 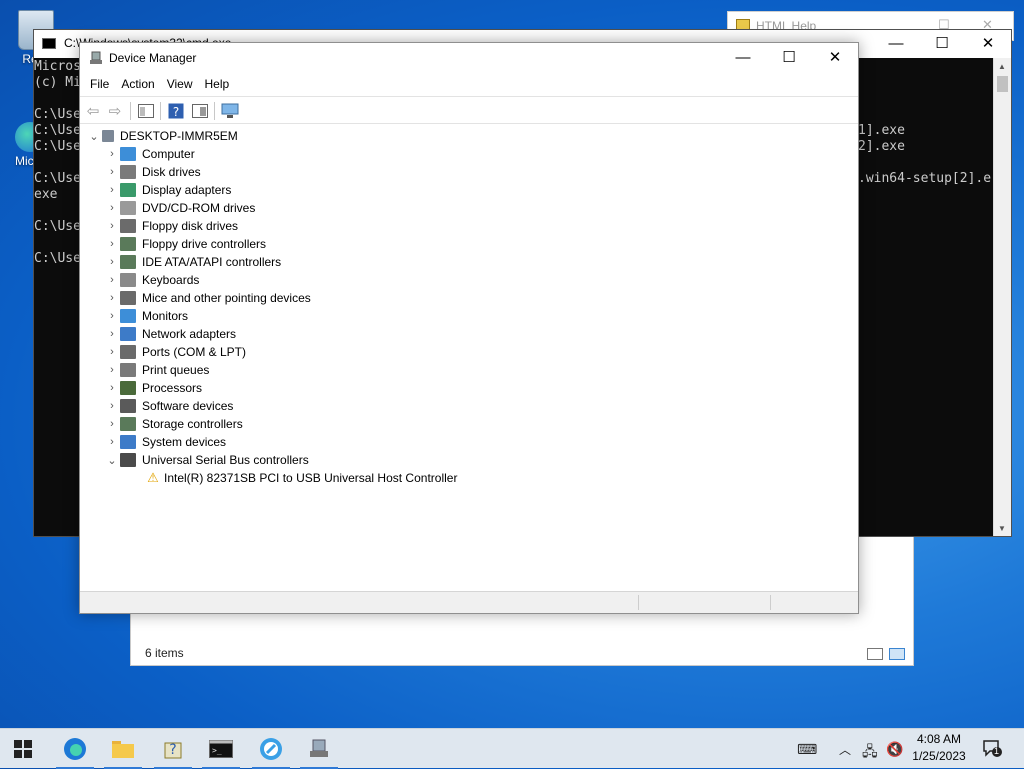 What do you see at coordinates (146, 316) in the screenshot?
I see `tree-category: › Monitors` at bounding box center [146, 316].